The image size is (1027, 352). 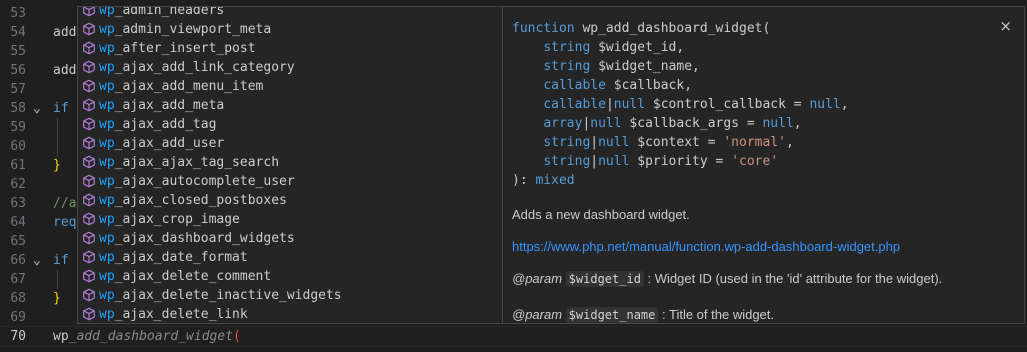 What do you see at coordinates (612, 315) in the screenshot?
I see `param-name: $widget_name` at bounding box center [612, 315].